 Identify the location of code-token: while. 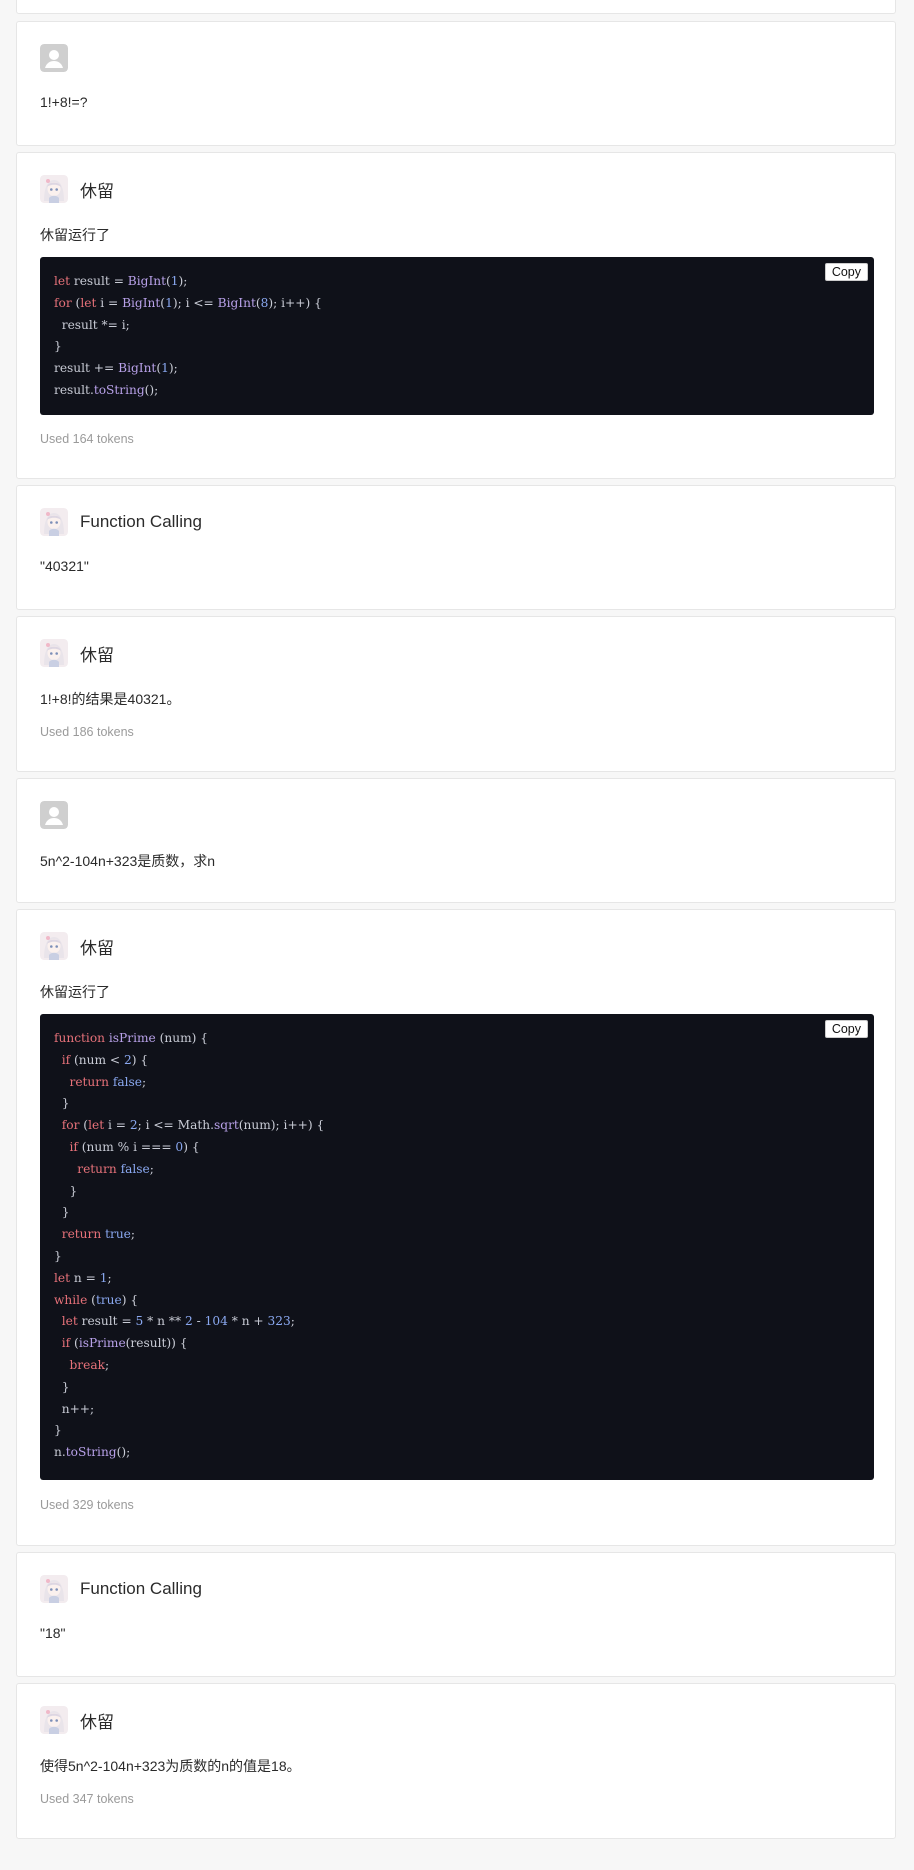
(71, 1299).